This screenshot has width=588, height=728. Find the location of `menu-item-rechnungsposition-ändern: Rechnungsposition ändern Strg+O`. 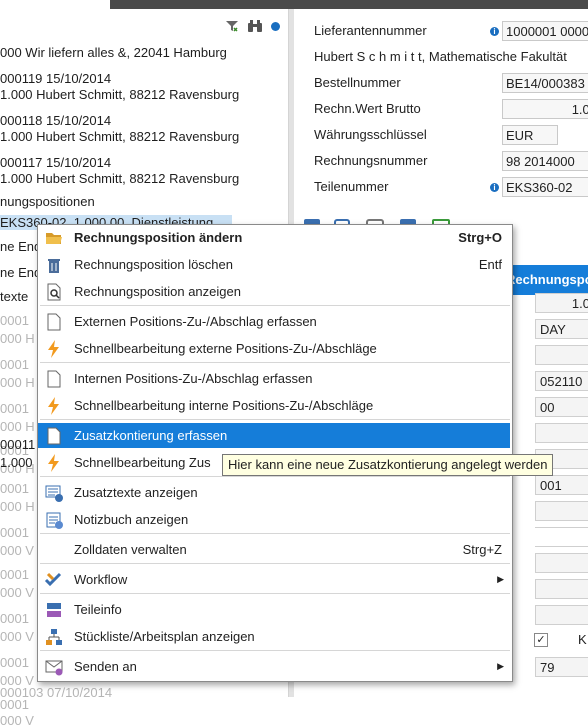

menu-item-rechnungsposition-ändern: Rechnungsposition ändern Strg+O is located at coordinates (274, 237).